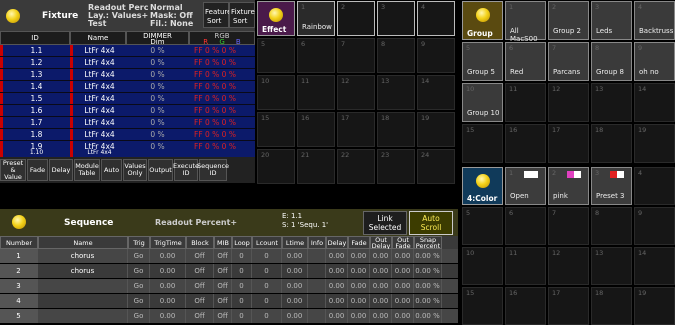 This screenshot has width=675, height=325. I want to click on col-rgb: RGB R G B, so click(222, 38).